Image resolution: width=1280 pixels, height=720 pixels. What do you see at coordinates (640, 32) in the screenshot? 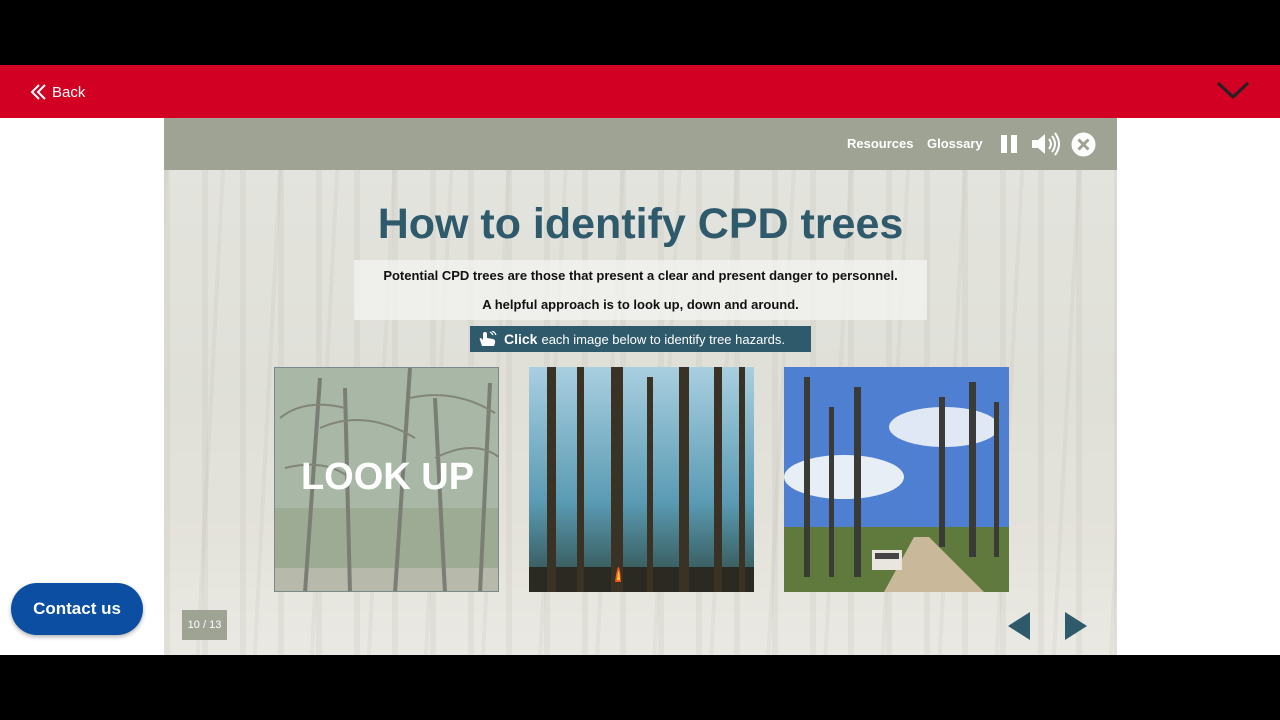
I see `letterbox-top` at bounding box center [640, 32].